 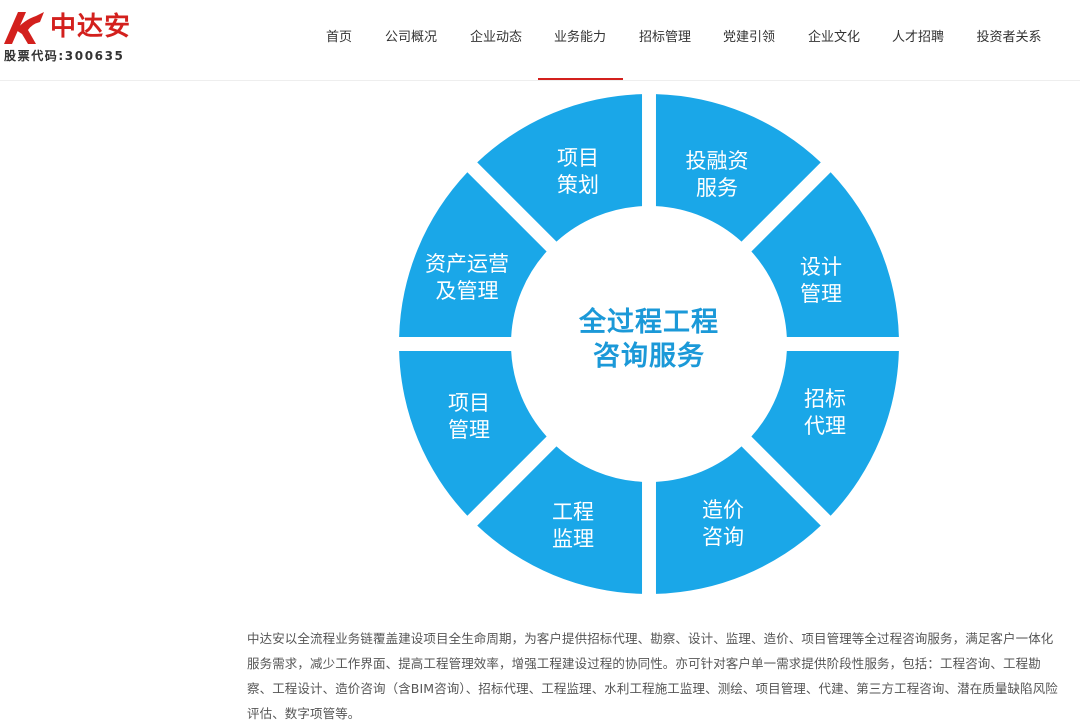 What do you see at coordinates (834, 38) in the screenshot?
I see `nav-item-culture: 企业文化` at bounding box center [834, 38].